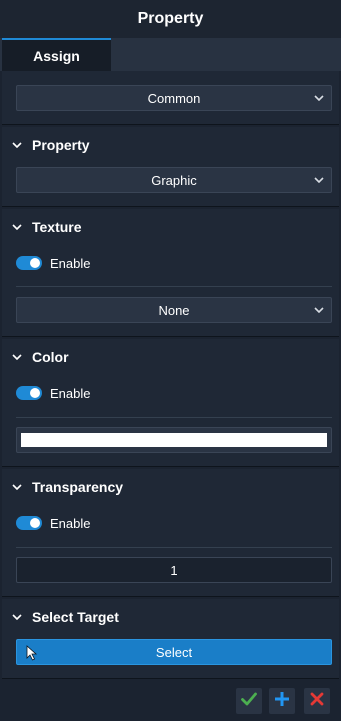 The width and height of the screenshot is (341, 721). I want to click on common-dropdown: Common, so click(174, 98).